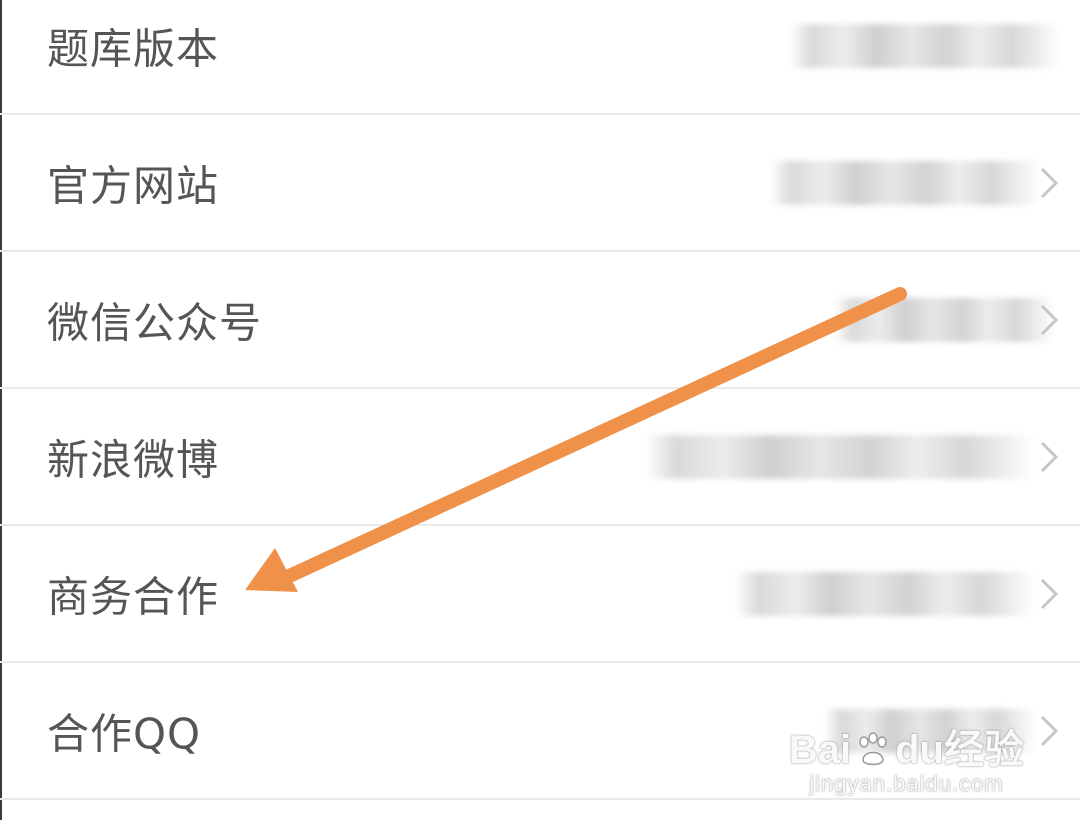 Image resolution: width=1080 pixels, height=820 pixels. I want to click on row-label: 官方网站, so click(133, 185).